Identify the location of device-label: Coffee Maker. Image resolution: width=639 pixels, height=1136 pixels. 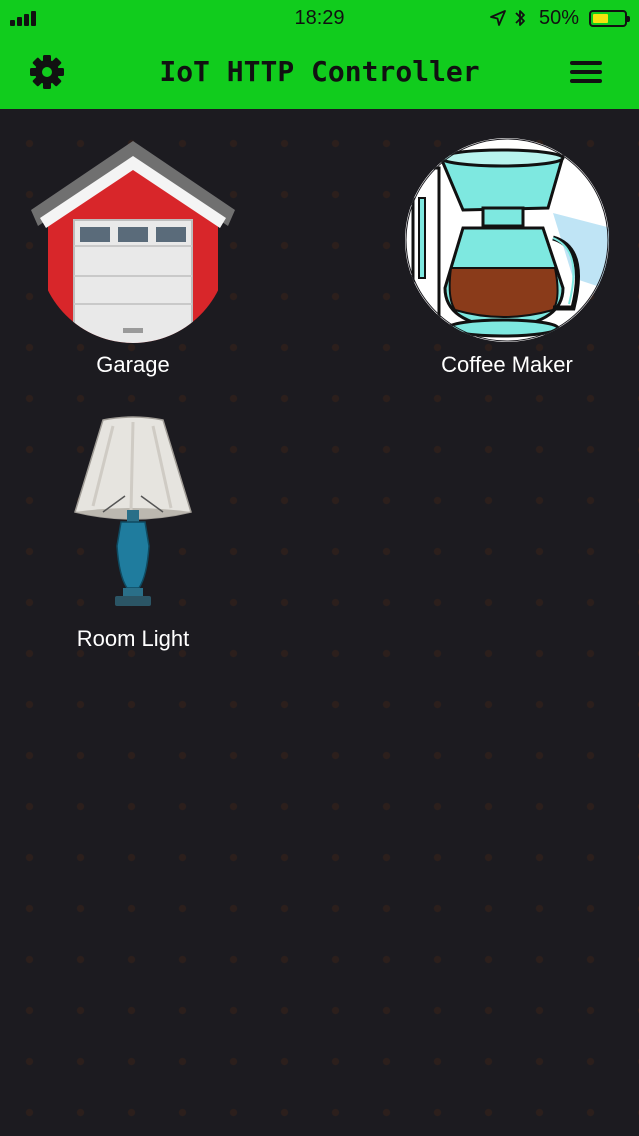
(507, 364).